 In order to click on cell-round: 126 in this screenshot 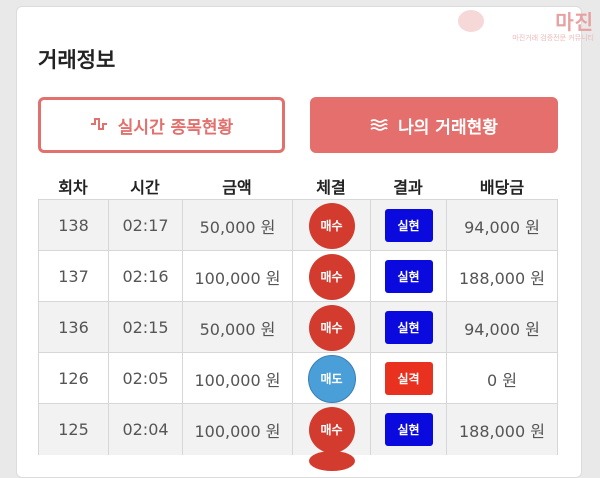, I will do `click(73, 378)`.